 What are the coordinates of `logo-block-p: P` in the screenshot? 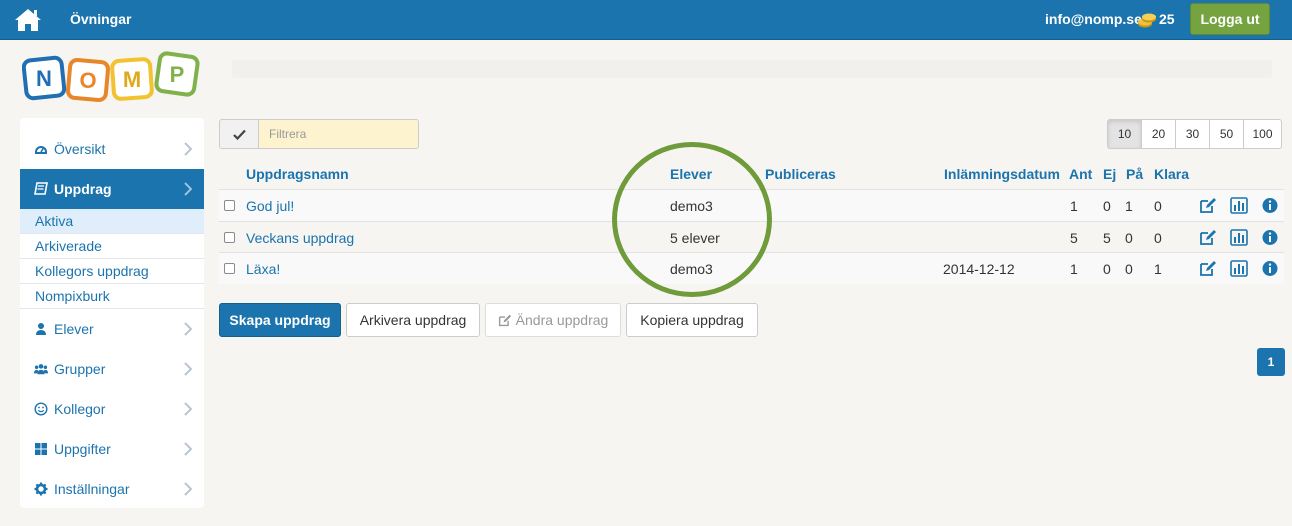 It's located at (177, 74).